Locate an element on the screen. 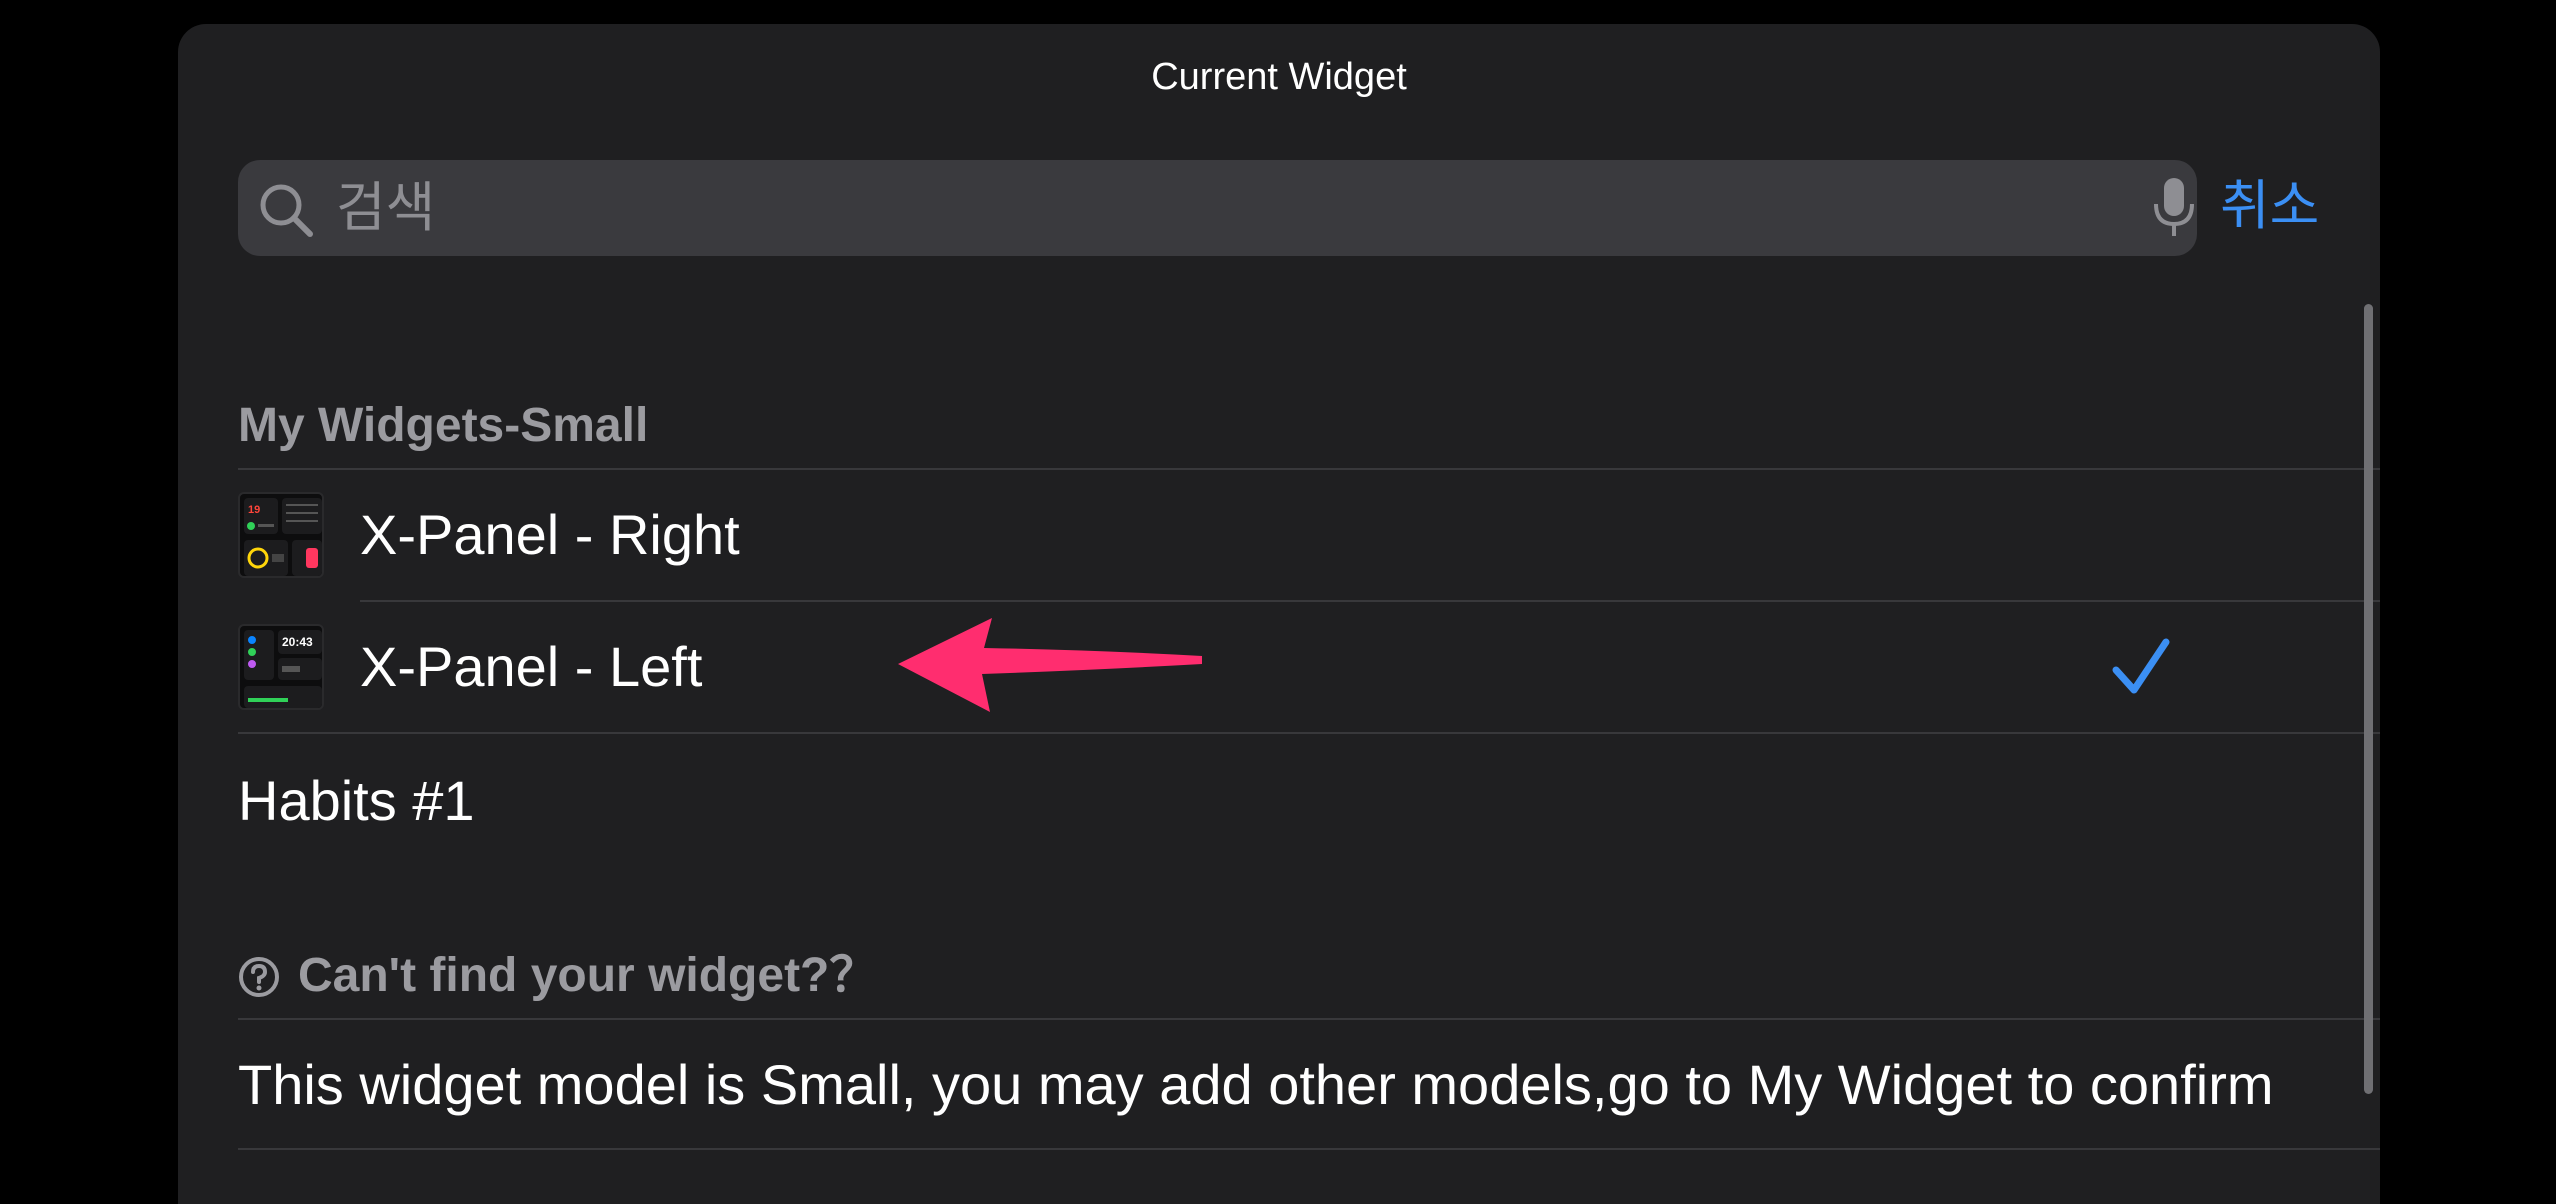 This screenshot has height=1204, width=2556. thumb-time: 20:43 is located at coordinates (297, 642).